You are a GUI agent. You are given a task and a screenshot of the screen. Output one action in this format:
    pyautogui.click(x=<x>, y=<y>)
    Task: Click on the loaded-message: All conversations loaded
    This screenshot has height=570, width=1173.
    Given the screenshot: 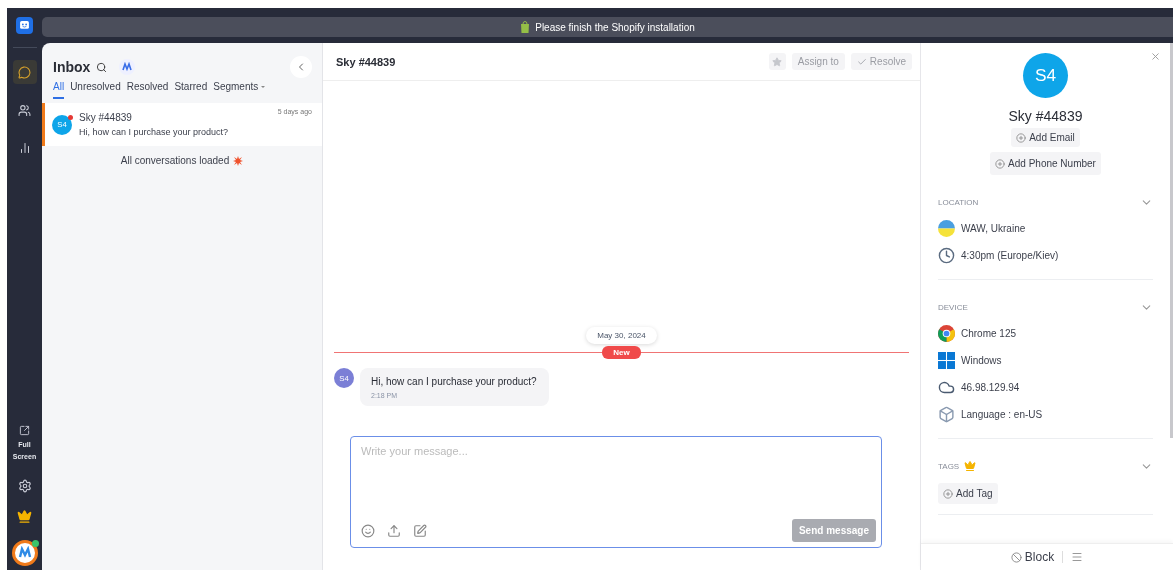 What is the action you would take?
    pyautogui.click(x=175, y=160)
    